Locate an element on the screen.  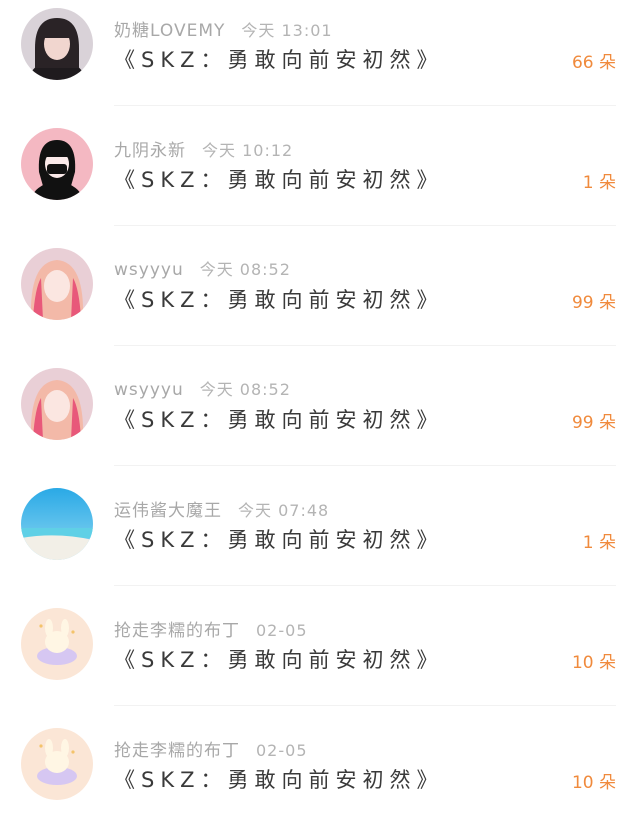
comment-meta: 运伟酱大魔王 今天 07:48 is located at coordinates (222, 508).